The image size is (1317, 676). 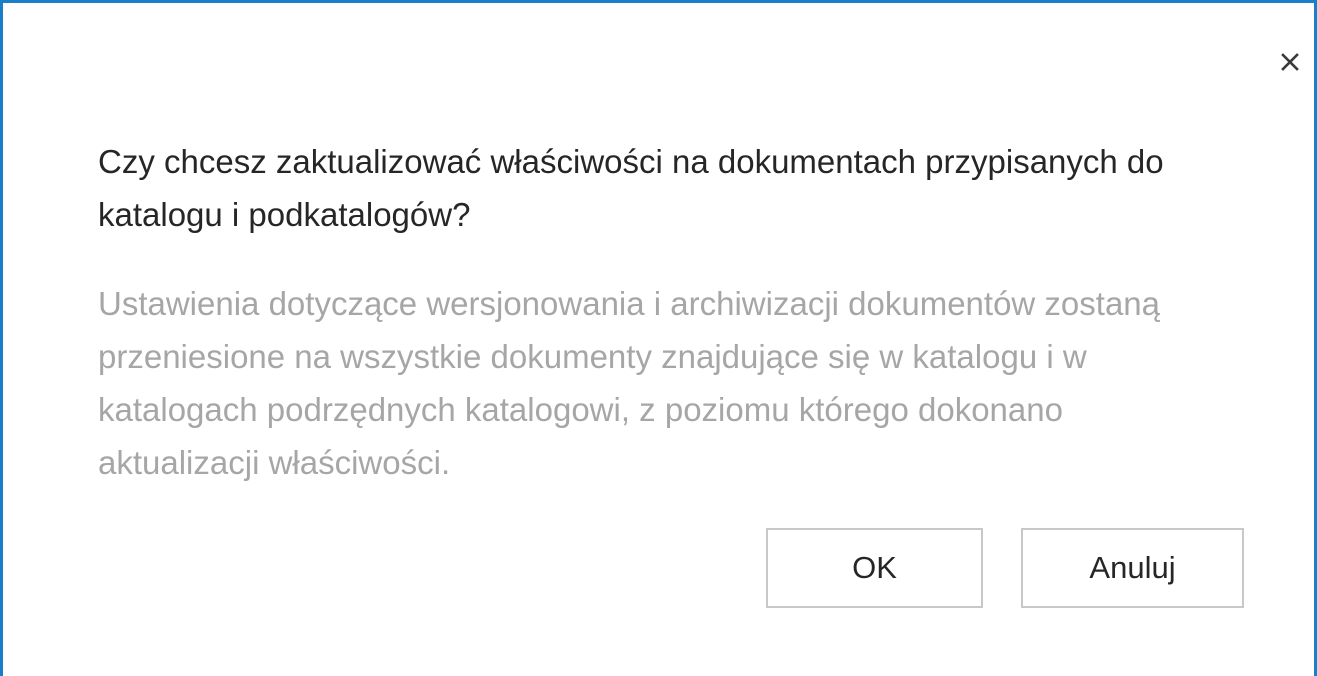 What do you see at coordinates (1132, 568) in the screenshot?
I see `cancel-button: Anuluj` at bounding box center [1132, 568].